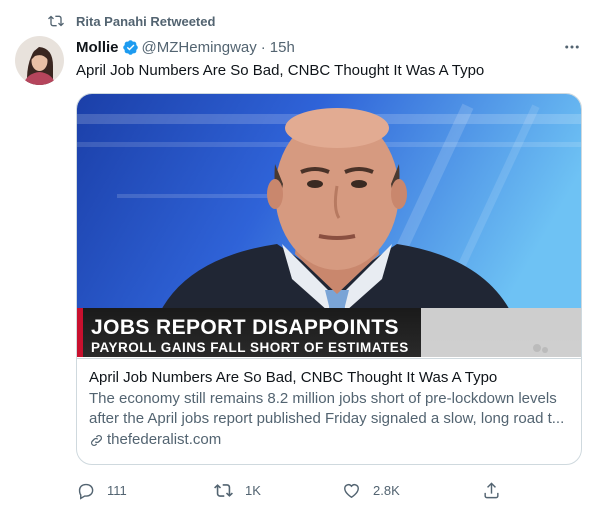 This screenshot has height=510, width=598. Describe the element at coordinates (291, 490) in the screenshot. I see `action-bar: 111 1K 2.8K` at that location.